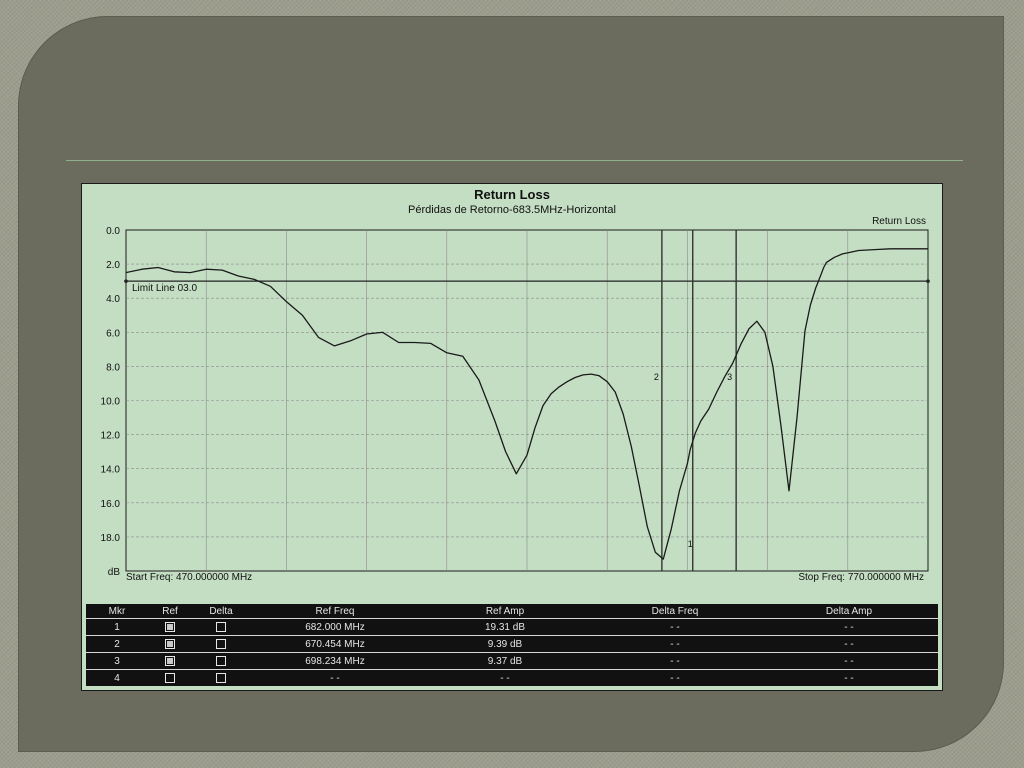 The image size is (1024, 768). Describe the element at coordinates (335, 661) in the screenshot. I see `ref-freq-cell: 698.234 MHz` at that location.